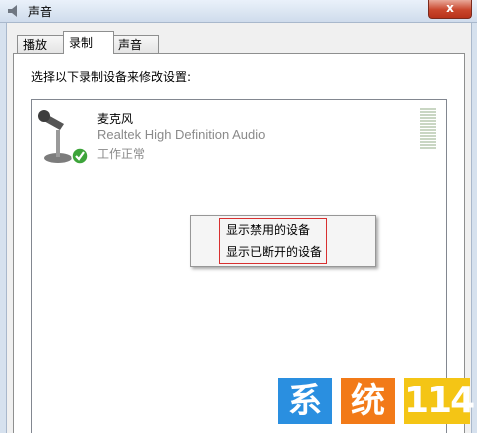 The height and width of the screenshot is (433, 477). I want to click on audio-level-meter, so click(428, 129).